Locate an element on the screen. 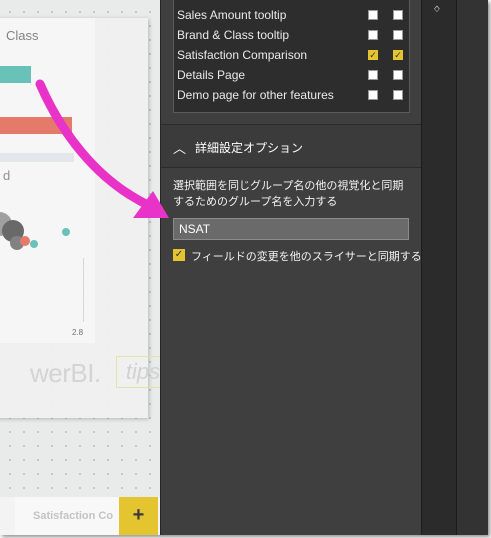  axis-tick-label: 2.8 is located at coordinates (78, 332).